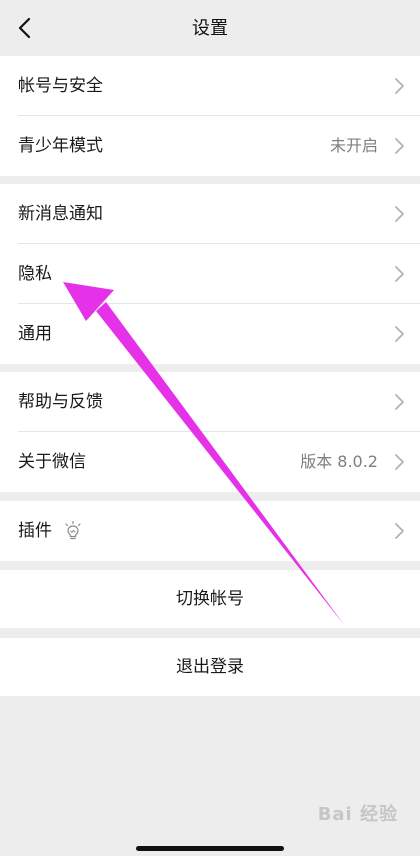  What do you see at coordinates (210, 334) in the screenshot?
I see `settings-item-general: 通用` at bounding box center [210, 334].